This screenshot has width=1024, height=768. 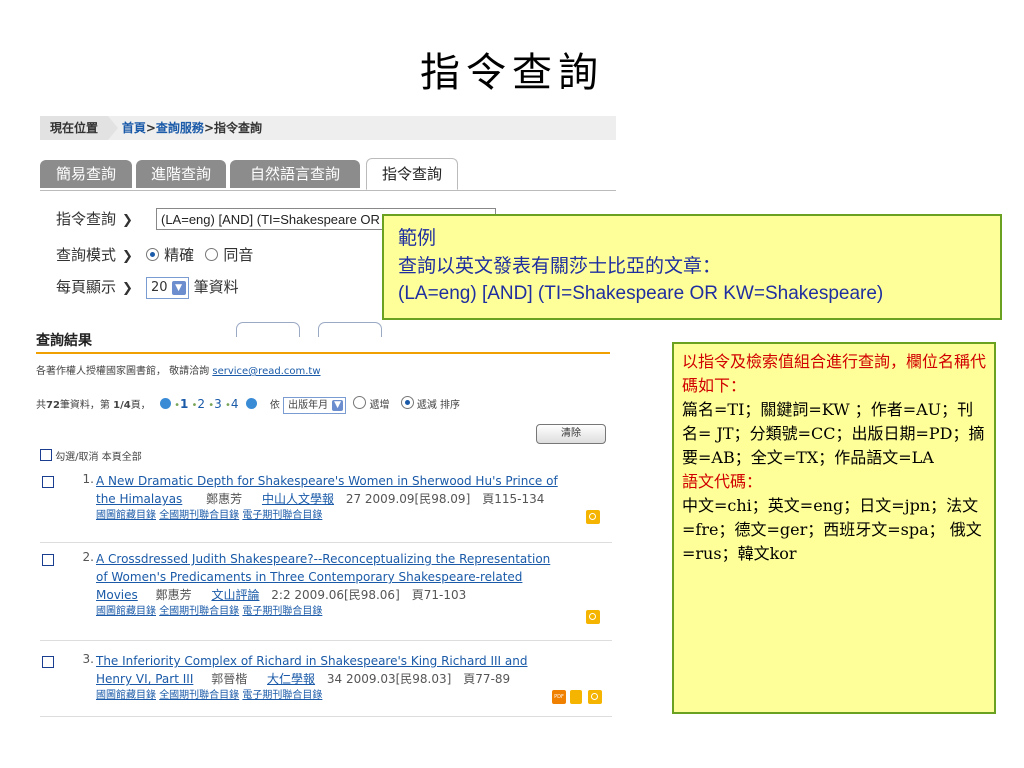 I want to click on perpage-row: 每頁顯示 ❯ 20 ▼ 筆資料, so click(x=147, y=287).